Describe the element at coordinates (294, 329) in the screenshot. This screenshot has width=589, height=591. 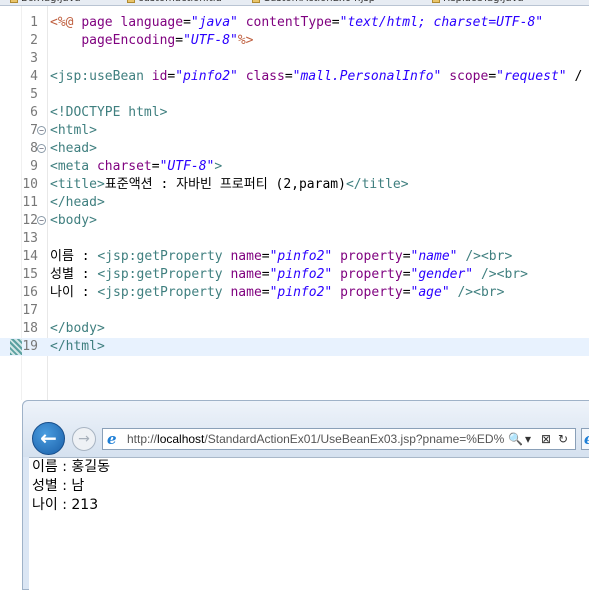
I see `code-line: 18 </body>` at that location.